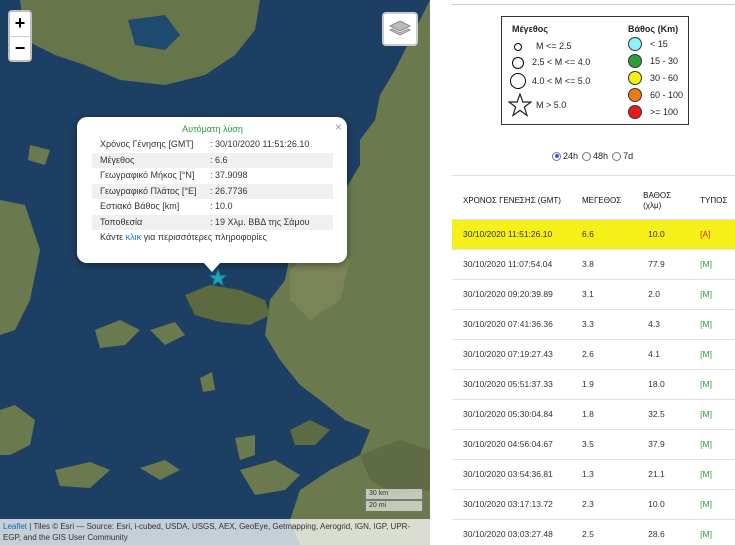 The width and height of the screenshot is (735, 545). I want to click on layers-icon, so click(400, 28).